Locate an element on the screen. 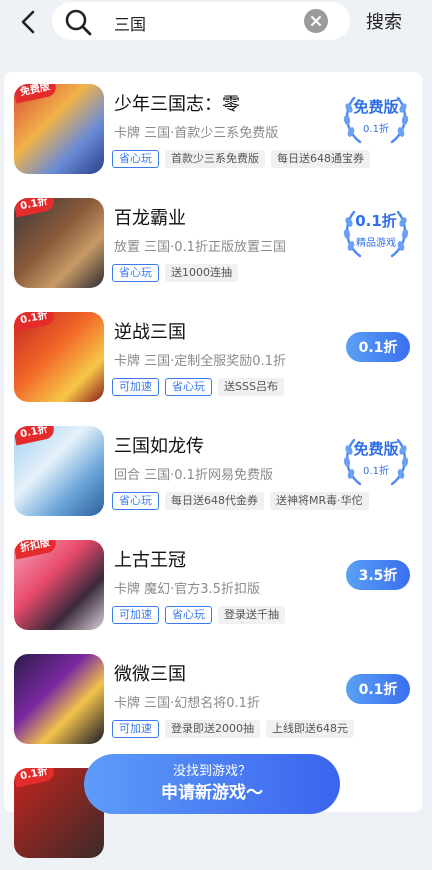  game-tags: 可加速 省心玩 送SSS吕布 is located at coordinates (198, 387).